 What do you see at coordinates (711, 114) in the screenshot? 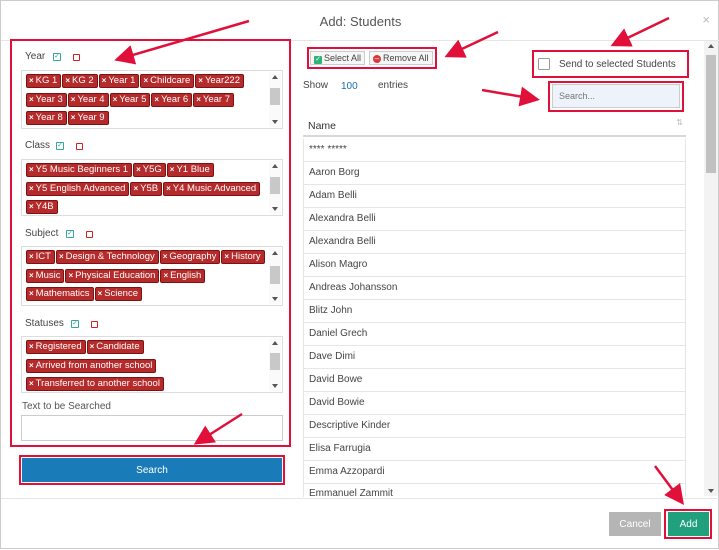
I see `scrollbar-thumb` at bounding box center [711, 114].